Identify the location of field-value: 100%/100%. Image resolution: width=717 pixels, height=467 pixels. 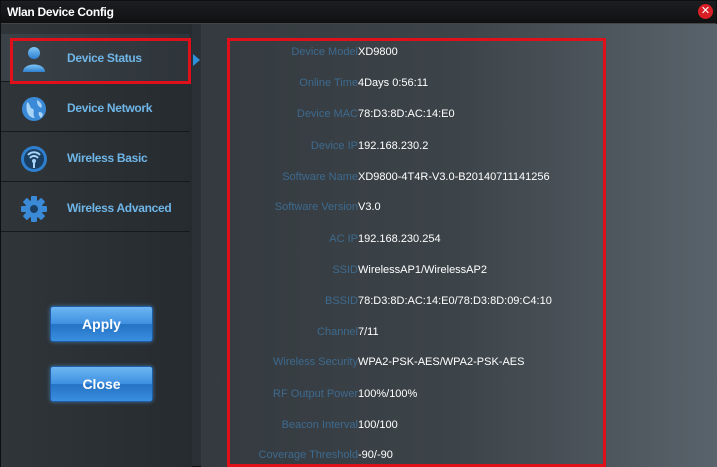
(388, 394).